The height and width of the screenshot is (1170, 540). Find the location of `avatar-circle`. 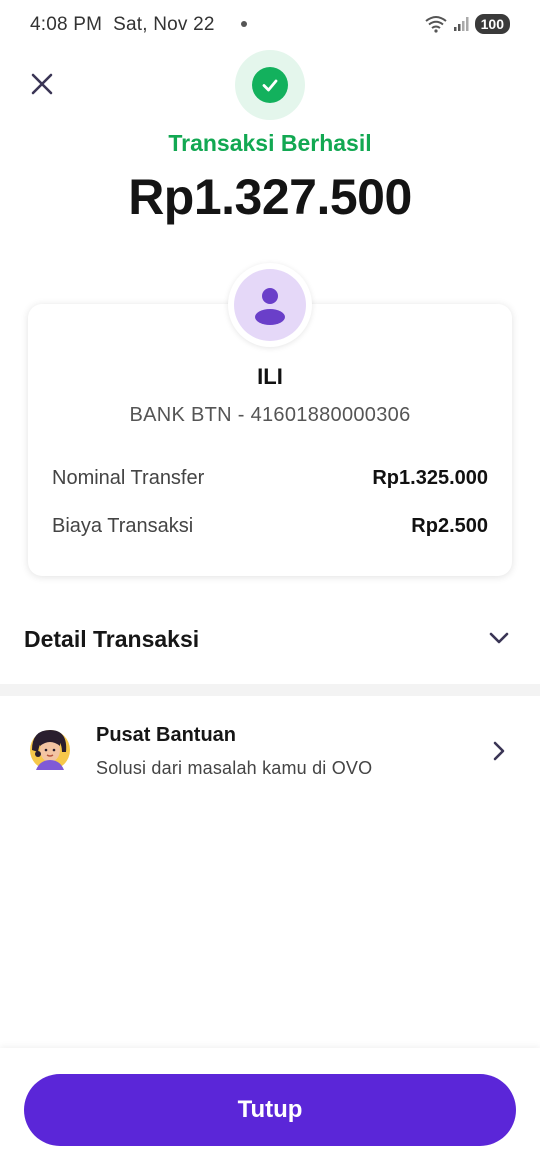

avatar-circle is located at coordinates (270, 305).